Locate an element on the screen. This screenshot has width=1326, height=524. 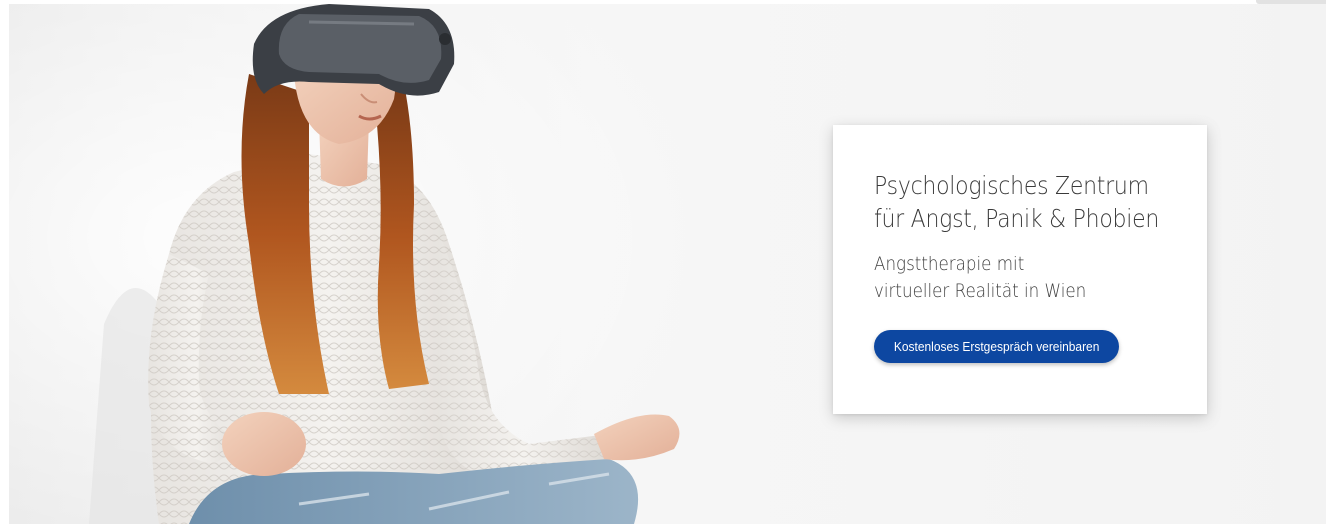
hero-title-line-2: für Angst, Panik & Phobien is located at coordinates (1017, 218).